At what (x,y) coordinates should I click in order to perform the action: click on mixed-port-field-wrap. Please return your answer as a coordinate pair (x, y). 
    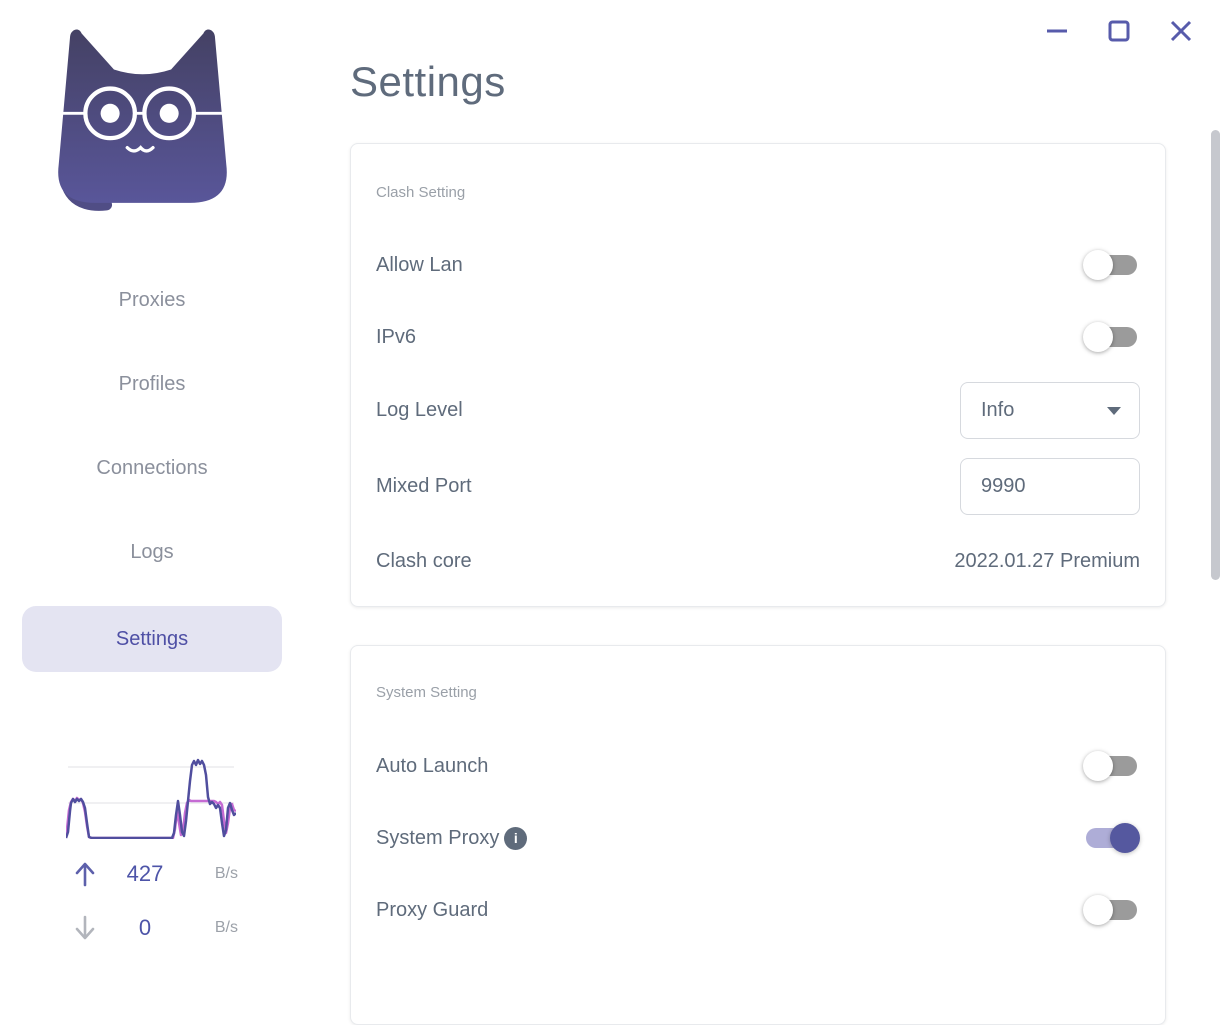
    Looking at the image, I should click on (1050, 486).